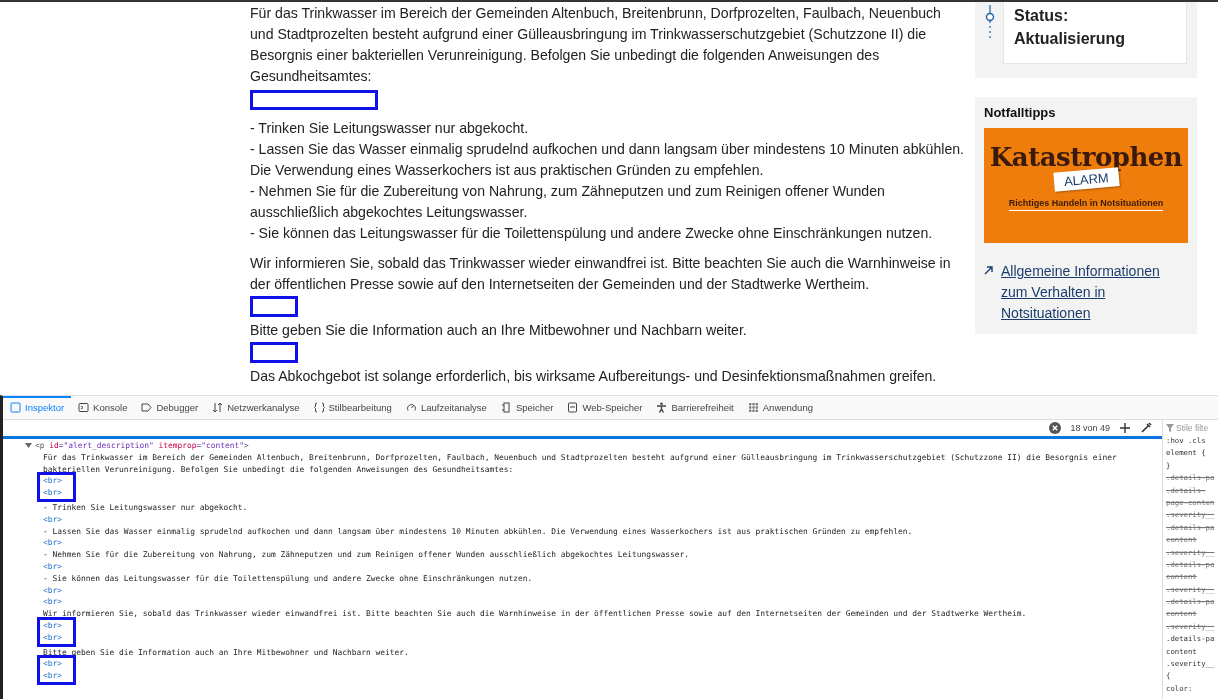 This screenshot has width=1218, height=699. I want to click on devtools-tab: Anwendung, so click(780, 407).